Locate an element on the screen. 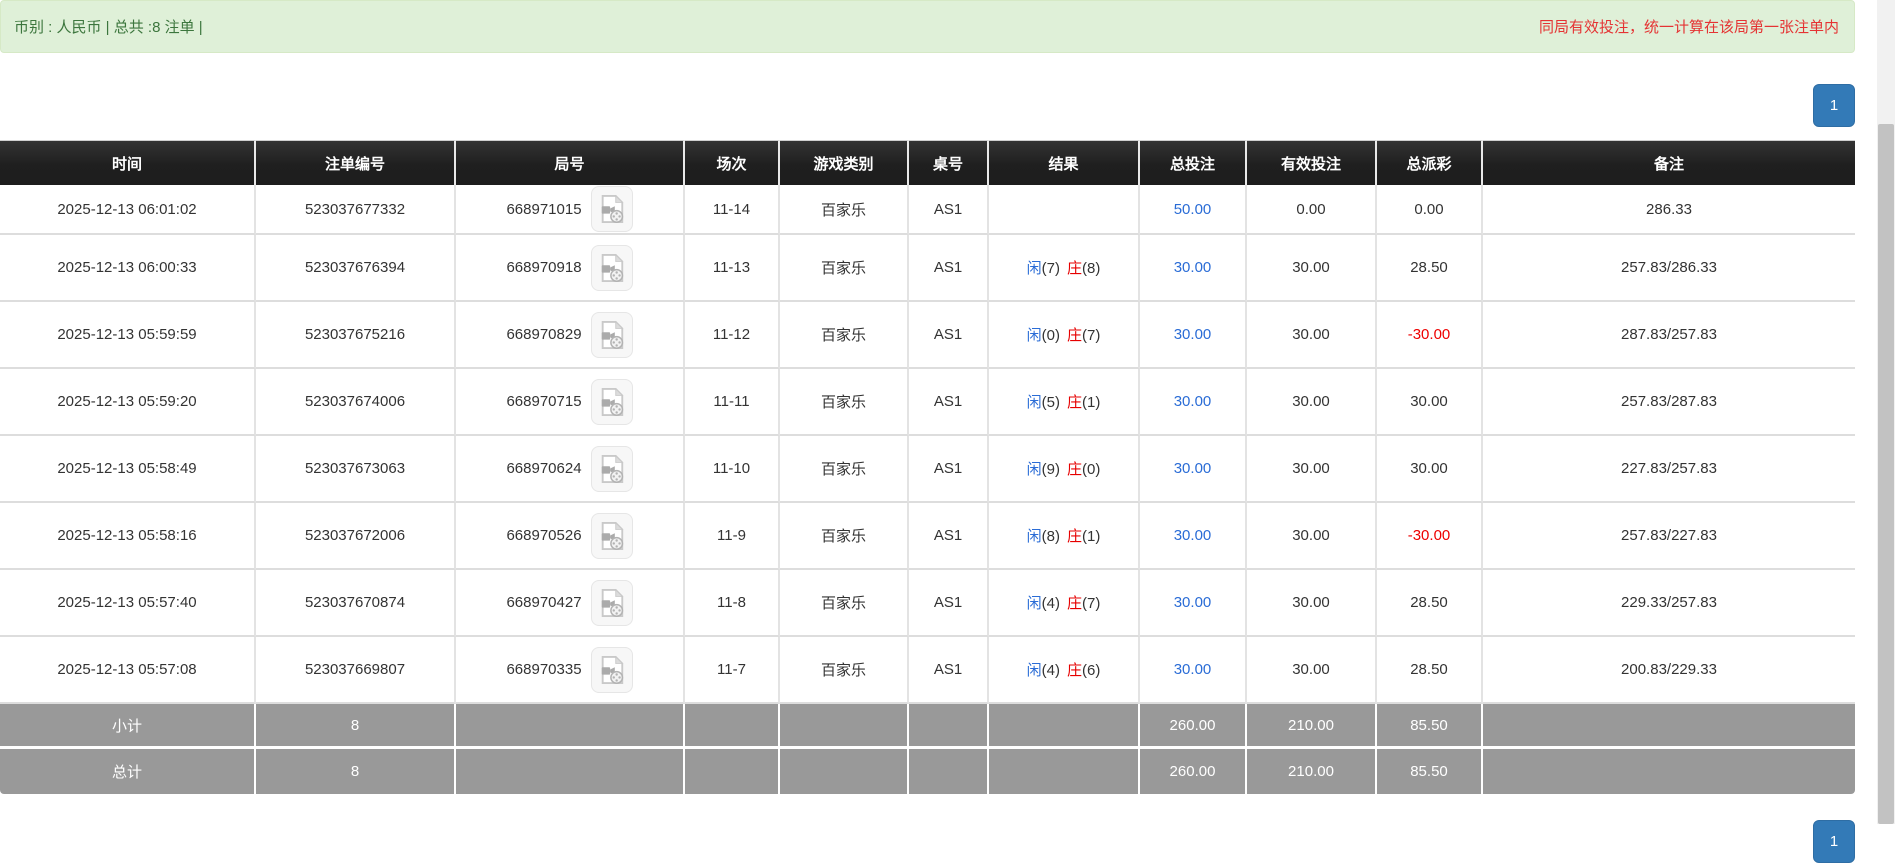  bet-id: 523037675216 is located at coordinates (356, 335).